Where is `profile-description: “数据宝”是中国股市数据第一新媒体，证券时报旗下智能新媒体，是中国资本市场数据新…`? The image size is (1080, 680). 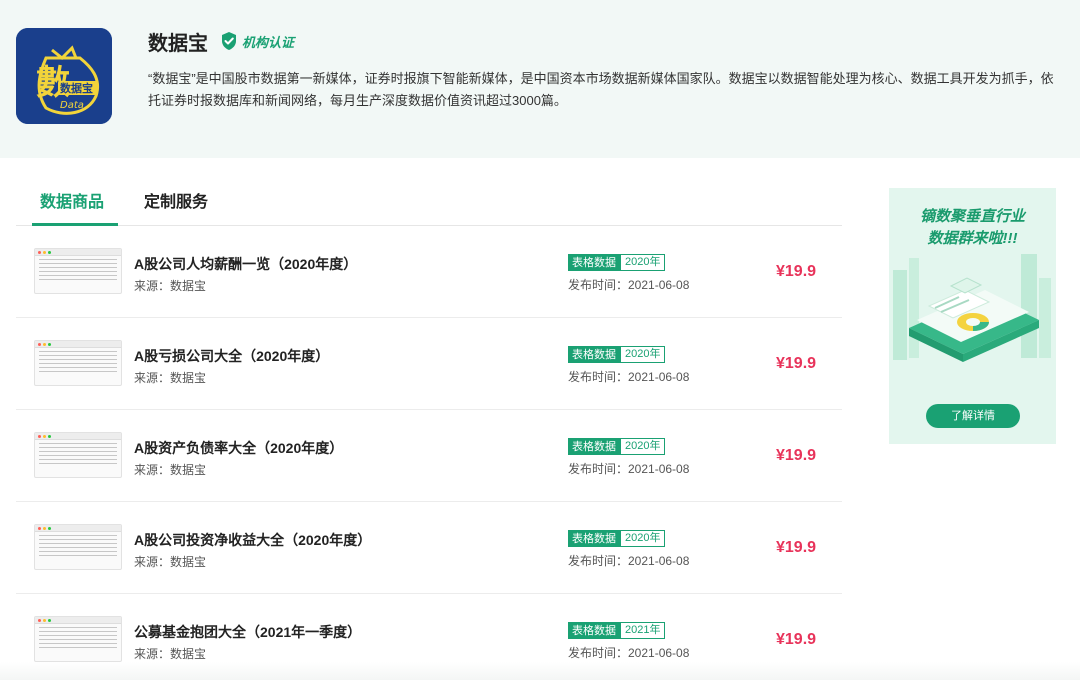
profile-description: “数据宝”是中国股市数据第一新媒体，证券时报旗下智能新媒体，是中国资本市场数据新… is located at coordinates (601, 89).